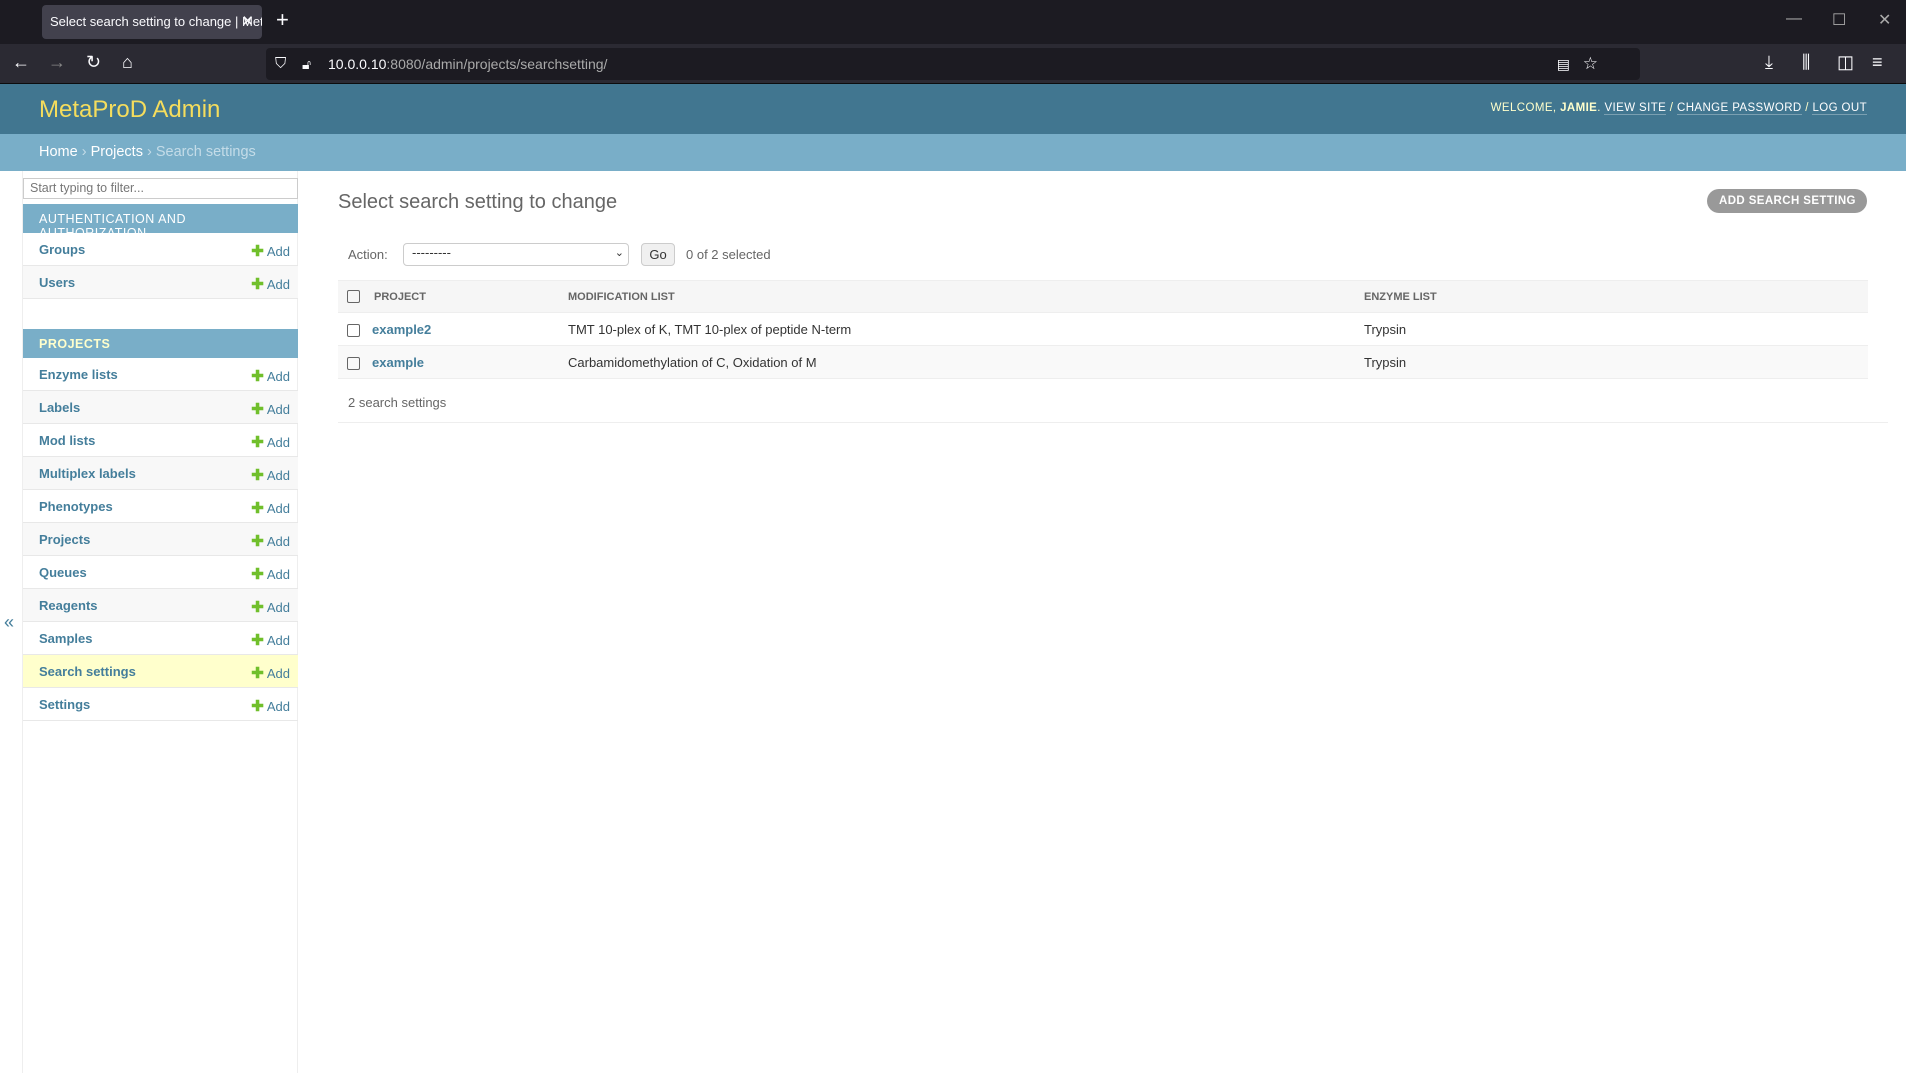  I want to click on site-brand: MetaProD Admin, so click(129, 110).